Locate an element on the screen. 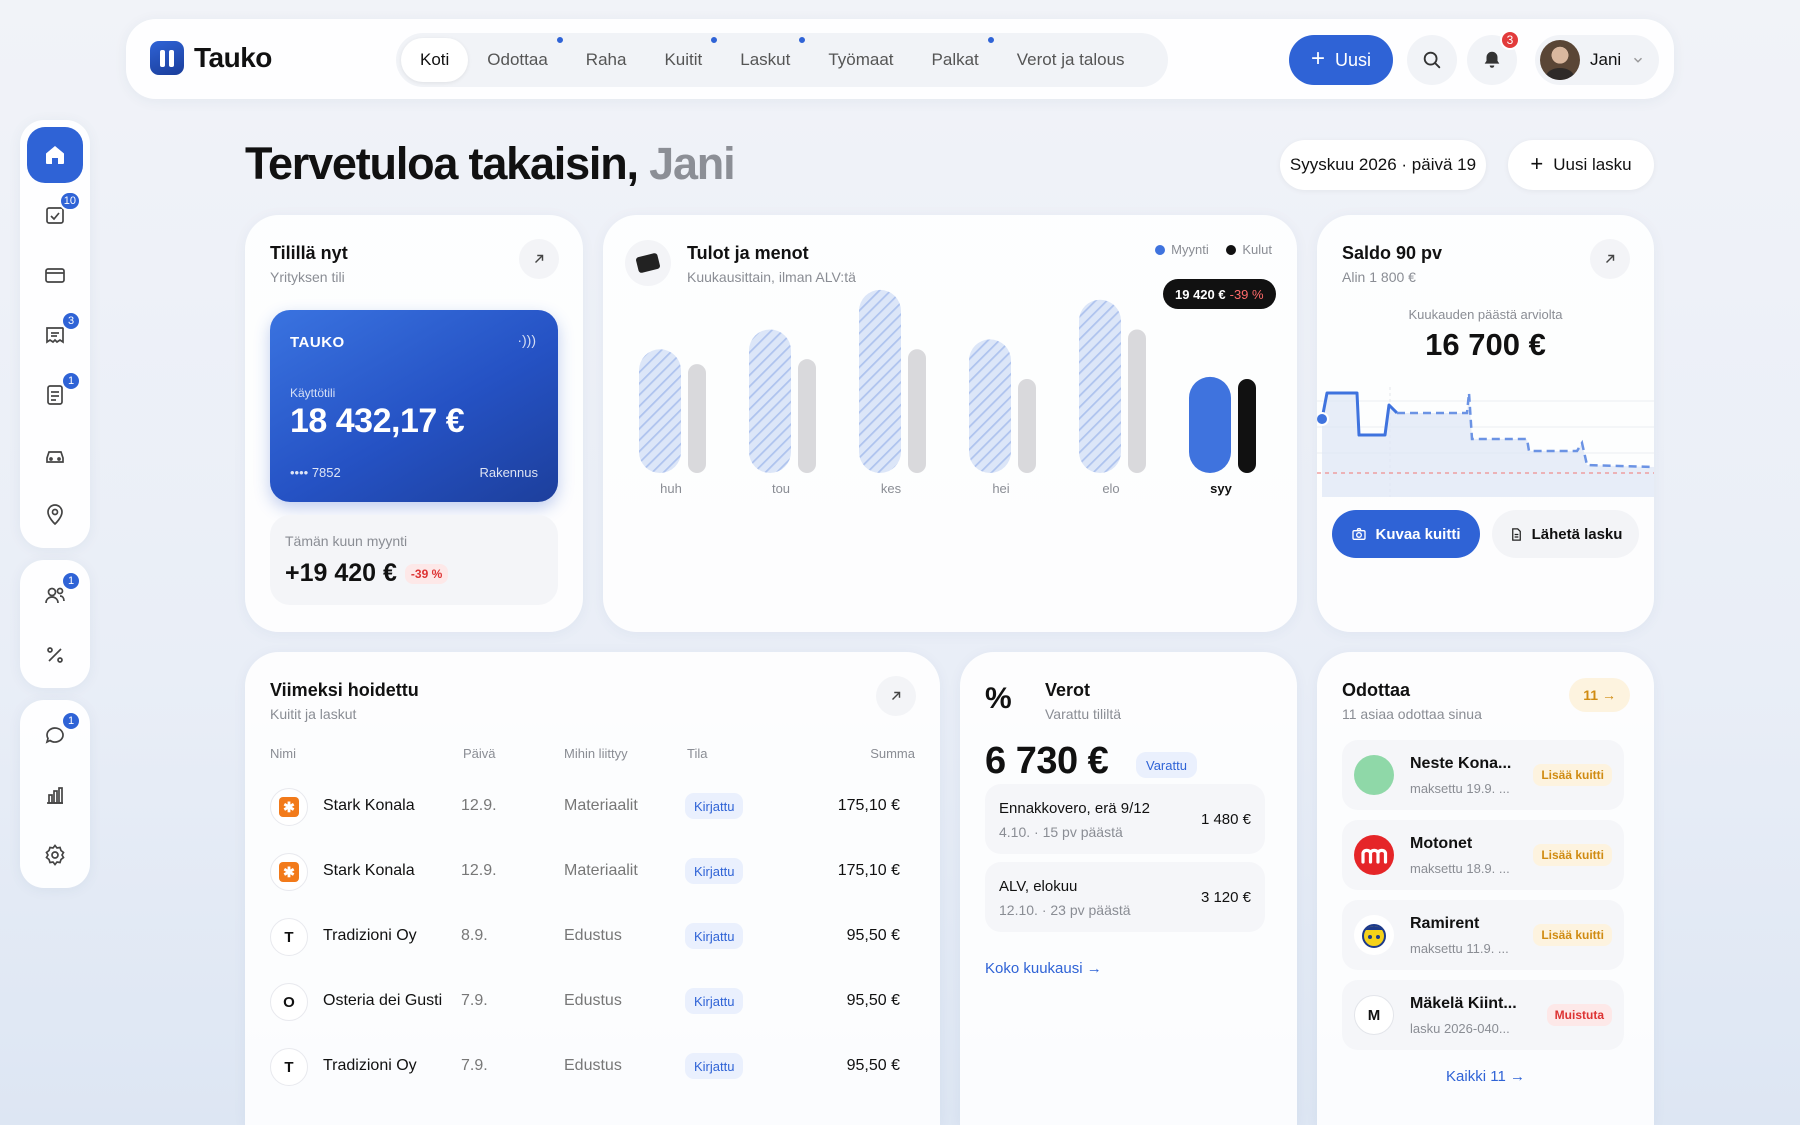 The height and width of the screenshot is (1125, 1800). sidebar-item-messages: 1 is located at coordinates (55, 735).